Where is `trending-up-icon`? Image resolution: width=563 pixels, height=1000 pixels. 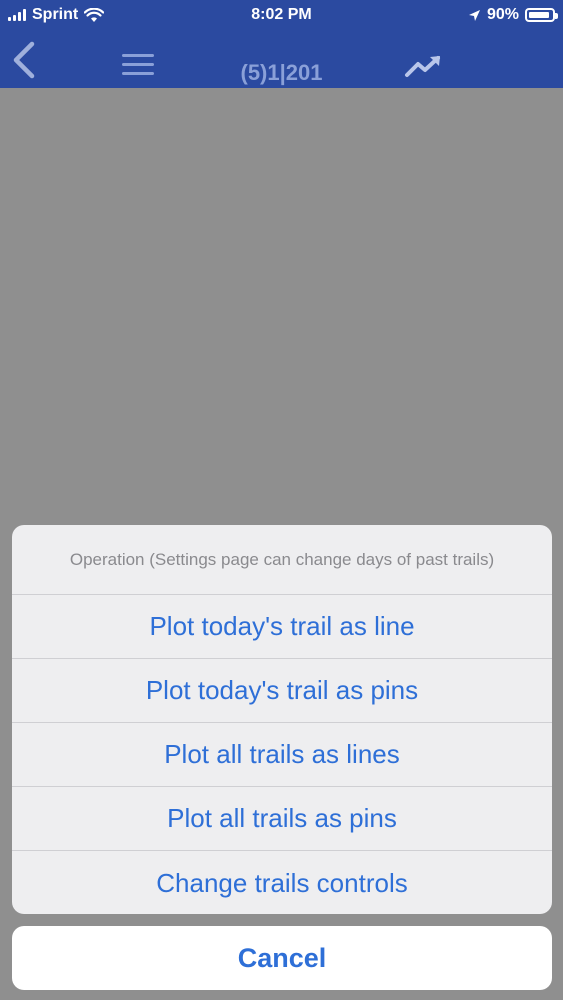
trending-up-icon is located at coordinates (424, 66).